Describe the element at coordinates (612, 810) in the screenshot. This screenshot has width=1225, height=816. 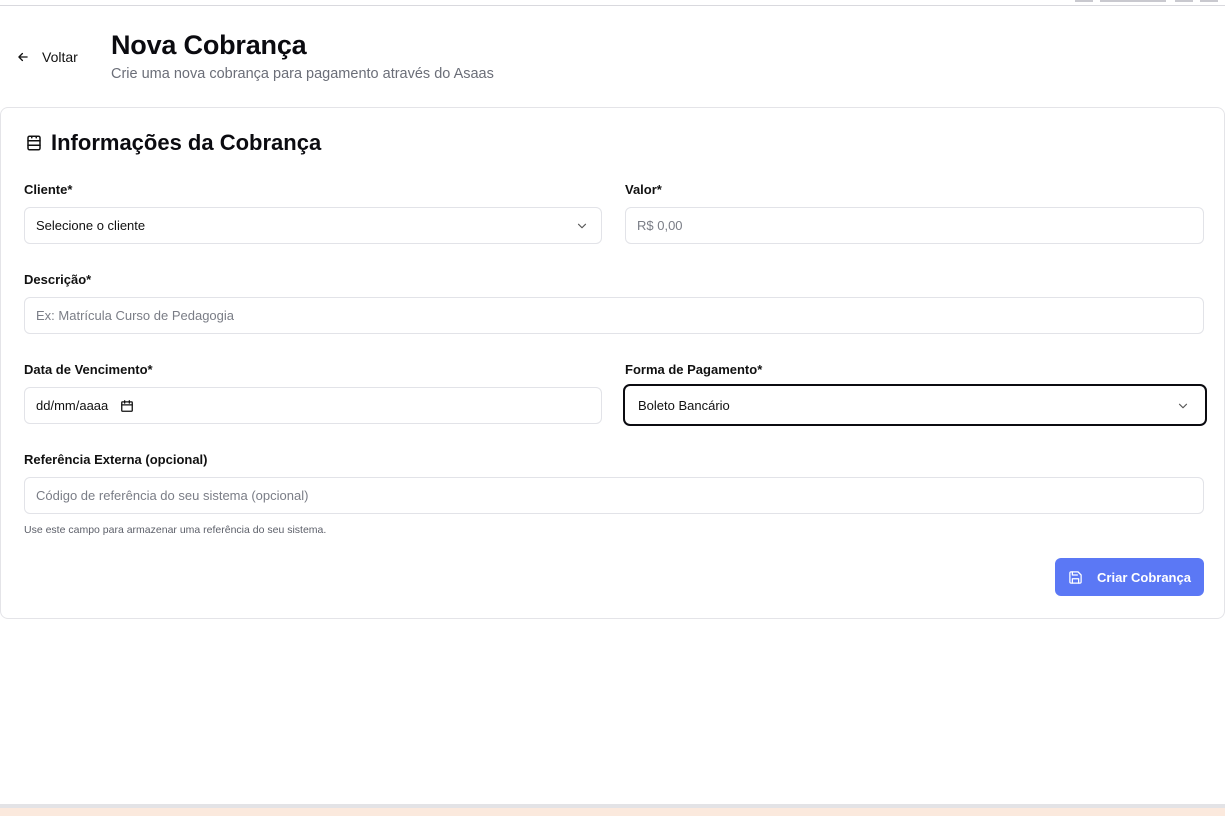
I see `browser-bottom-strip` at that location.